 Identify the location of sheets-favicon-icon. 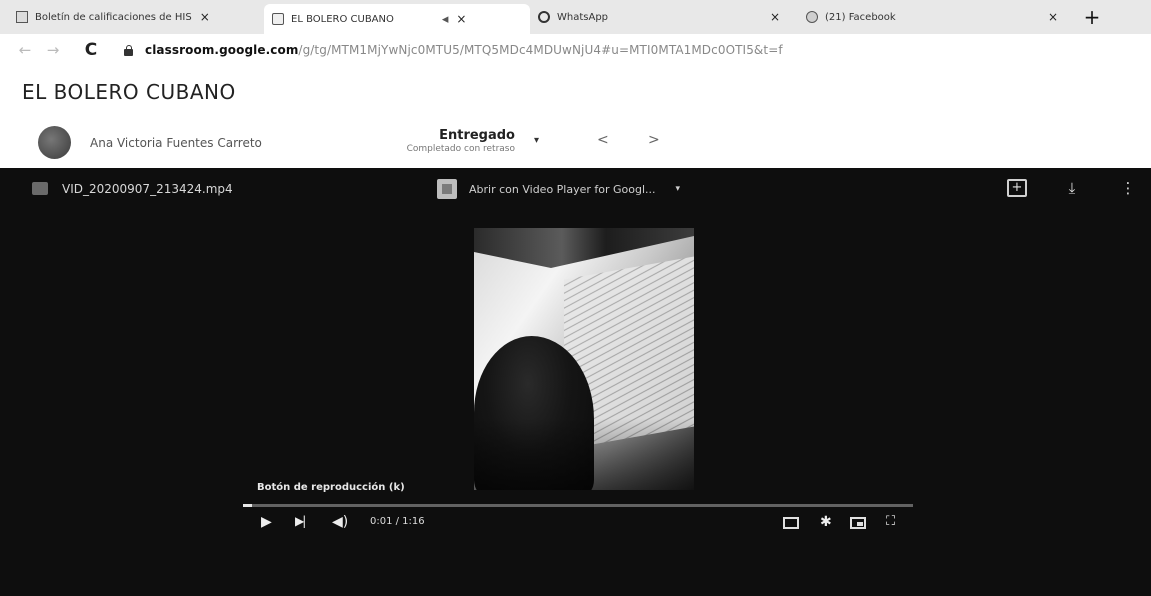
(22, 17).